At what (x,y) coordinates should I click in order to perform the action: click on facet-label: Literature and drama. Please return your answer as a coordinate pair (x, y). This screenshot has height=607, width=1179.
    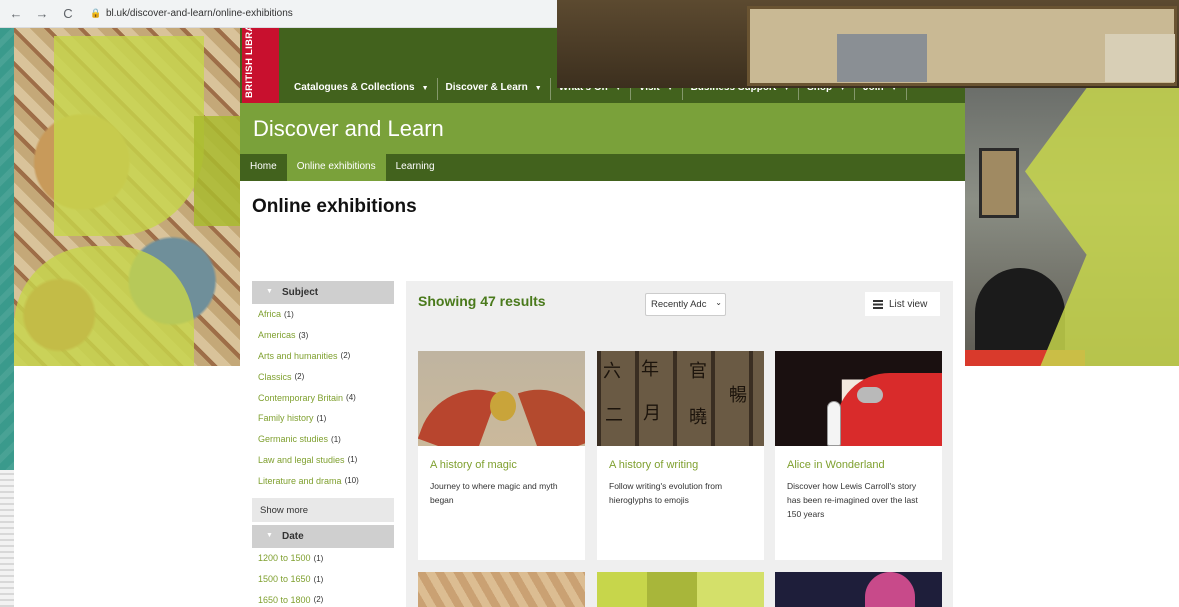
    Looking at the image, I should click on (300, 480).